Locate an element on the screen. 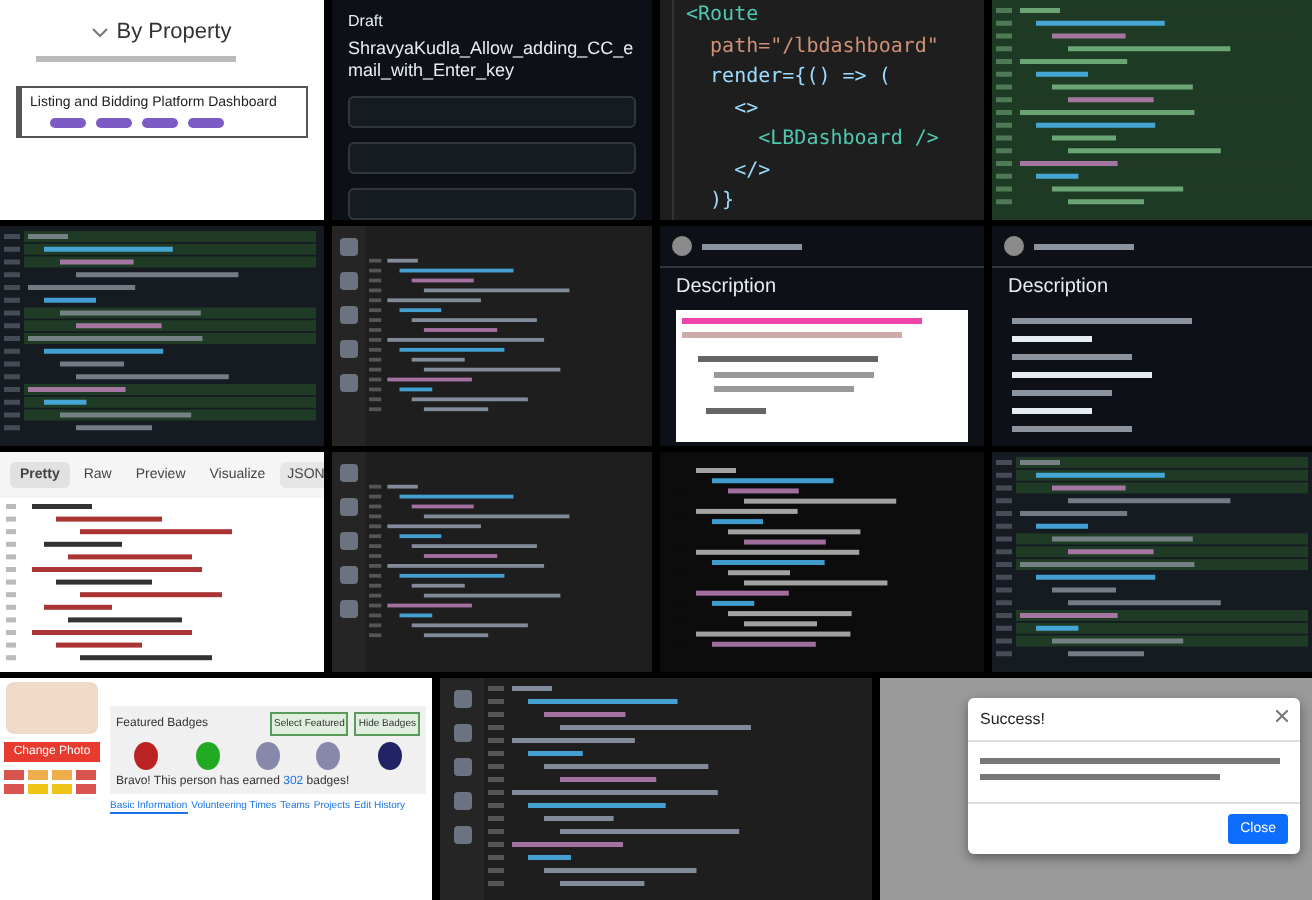 The width and height of the screenshot is (1312, 900). close-icon is located at coordinates (1282, 716).